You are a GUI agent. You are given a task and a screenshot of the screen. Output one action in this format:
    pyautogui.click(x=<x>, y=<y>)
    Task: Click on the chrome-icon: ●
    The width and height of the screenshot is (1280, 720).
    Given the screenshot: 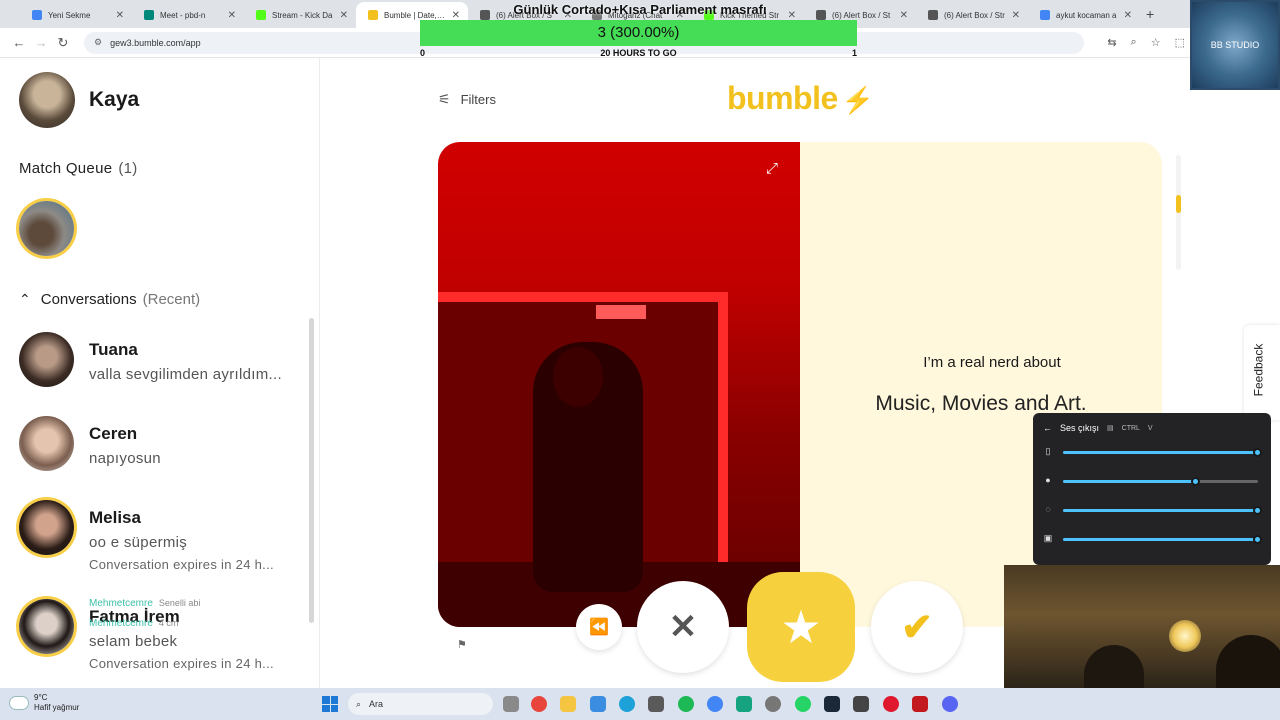 What is the action you would take?
    pyautogui.click(x=1048, y=480)
    